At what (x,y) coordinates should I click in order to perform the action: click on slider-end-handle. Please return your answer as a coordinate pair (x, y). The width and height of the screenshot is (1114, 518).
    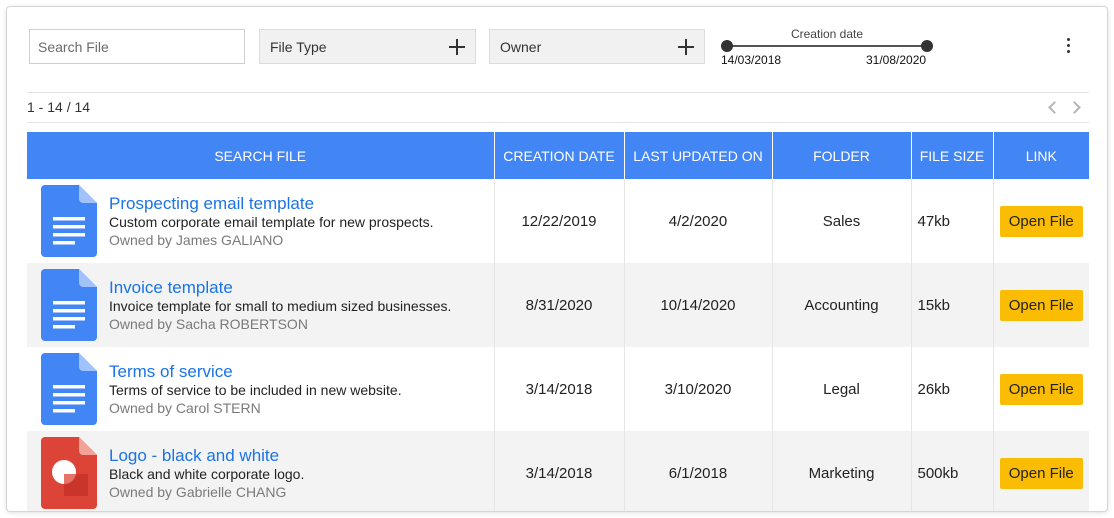
    Looking at the image, I should click on (927, 46).